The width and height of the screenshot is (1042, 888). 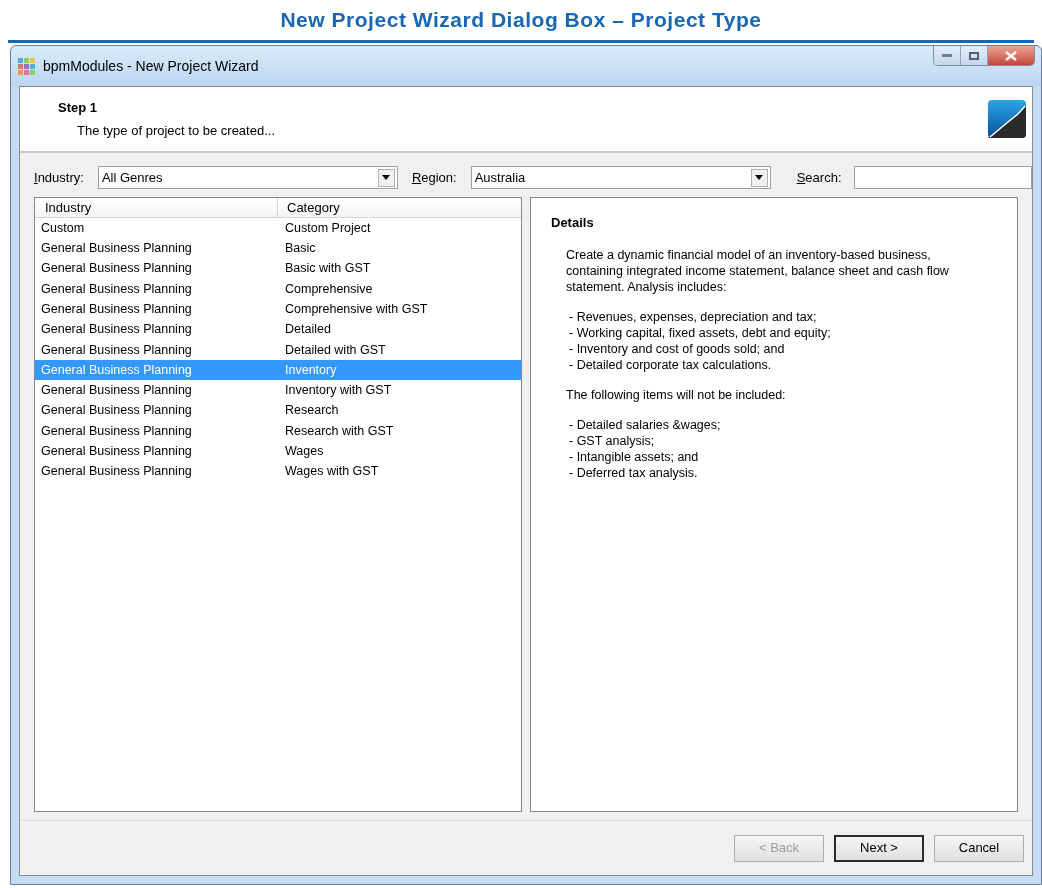 I want to click on table-cell-text: Wages, so click(x=304, y=452).